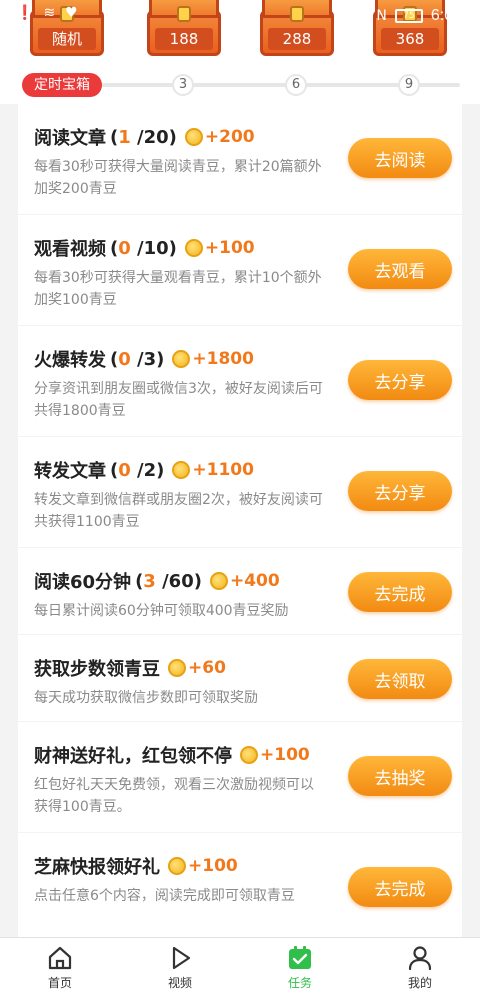 The height and width of the screenshot is (997, 480). What do you see at coordinates (207, 668) in the screenshot?
I see `task-reward: +60` at bounding box center [207, 668].